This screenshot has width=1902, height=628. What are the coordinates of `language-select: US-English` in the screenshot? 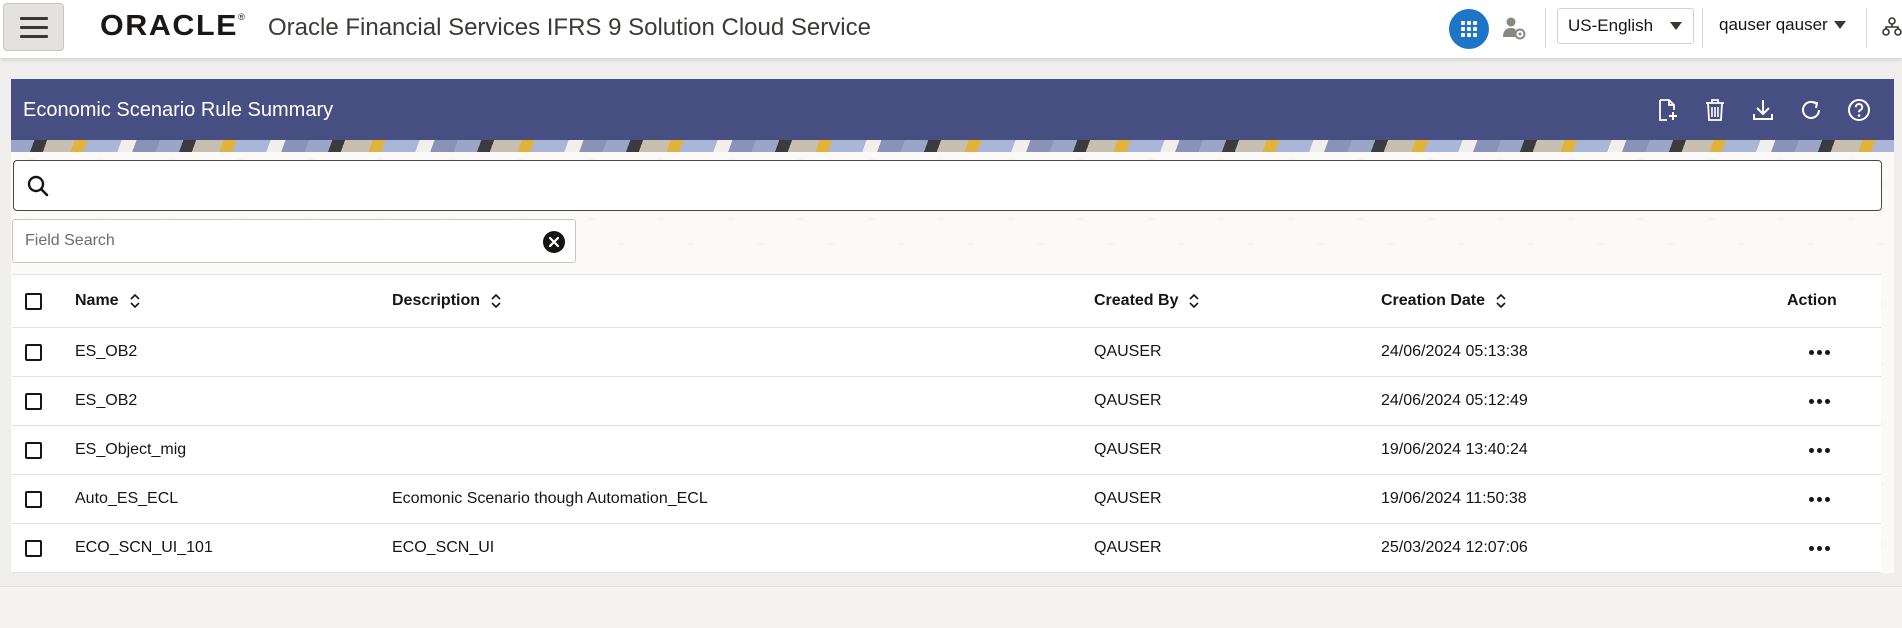 It's located at (1625, 26).